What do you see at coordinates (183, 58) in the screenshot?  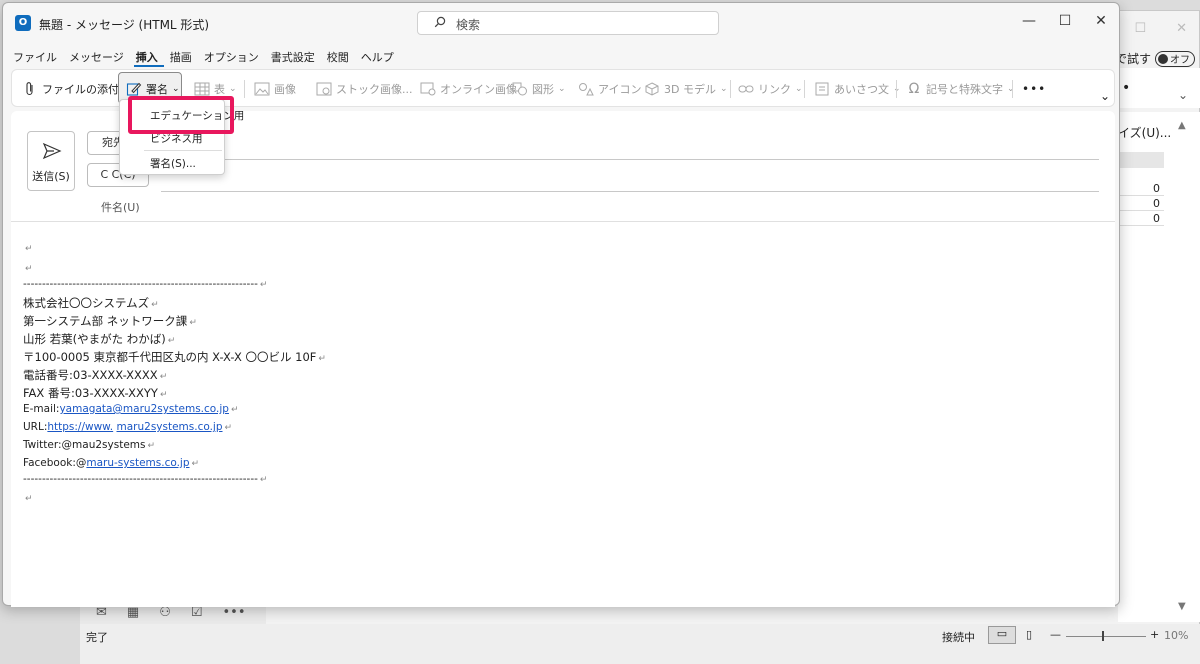 I see `menu-draw: 描画` at bounding box center [183, 58].